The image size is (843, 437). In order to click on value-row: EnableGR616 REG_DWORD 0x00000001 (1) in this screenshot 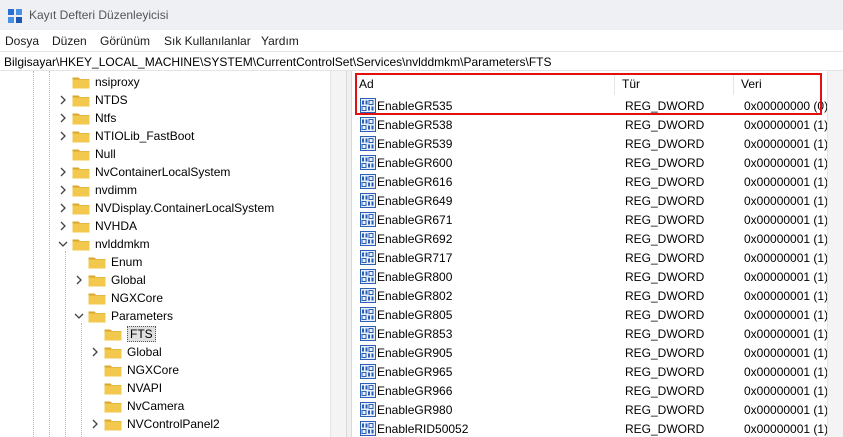, I will do `click(597, 182)`.